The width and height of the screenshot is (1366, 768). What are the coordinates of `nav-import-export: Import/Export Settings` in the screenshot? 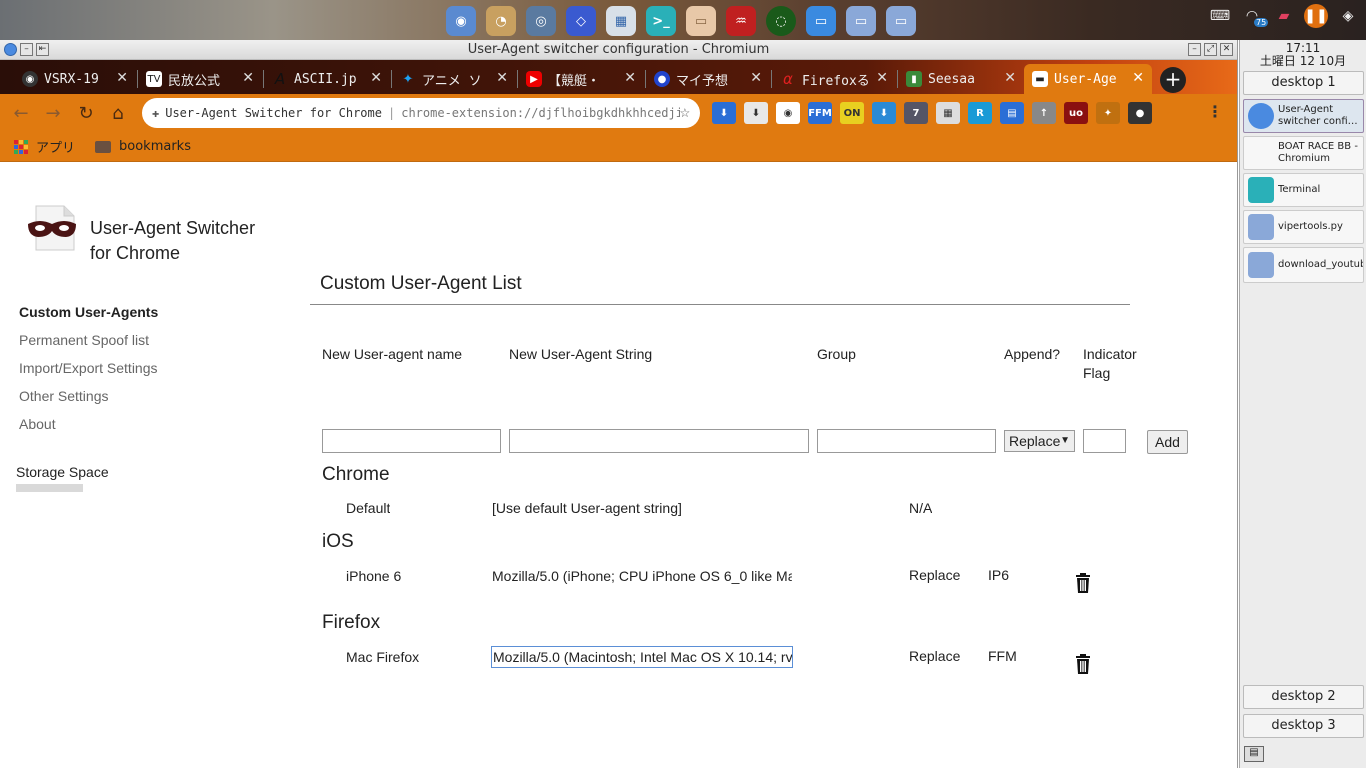 It's located at (88, 374).